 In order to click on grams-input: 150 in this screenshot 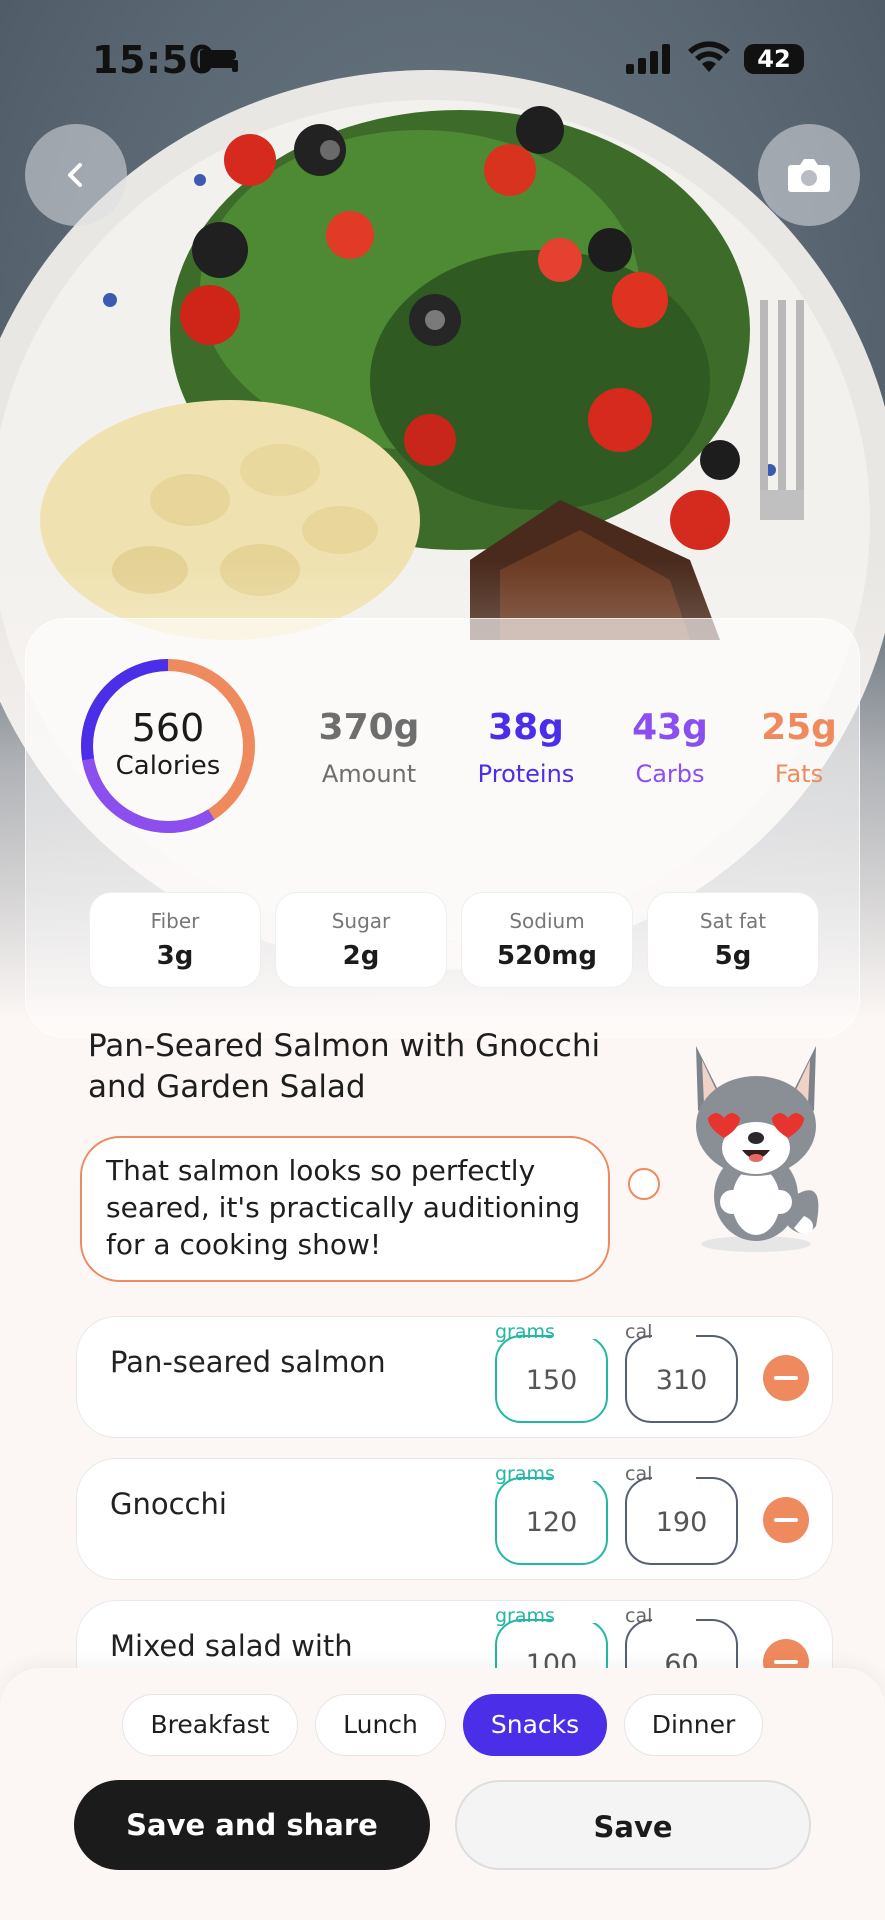, I will do `click(551, 1379)`.